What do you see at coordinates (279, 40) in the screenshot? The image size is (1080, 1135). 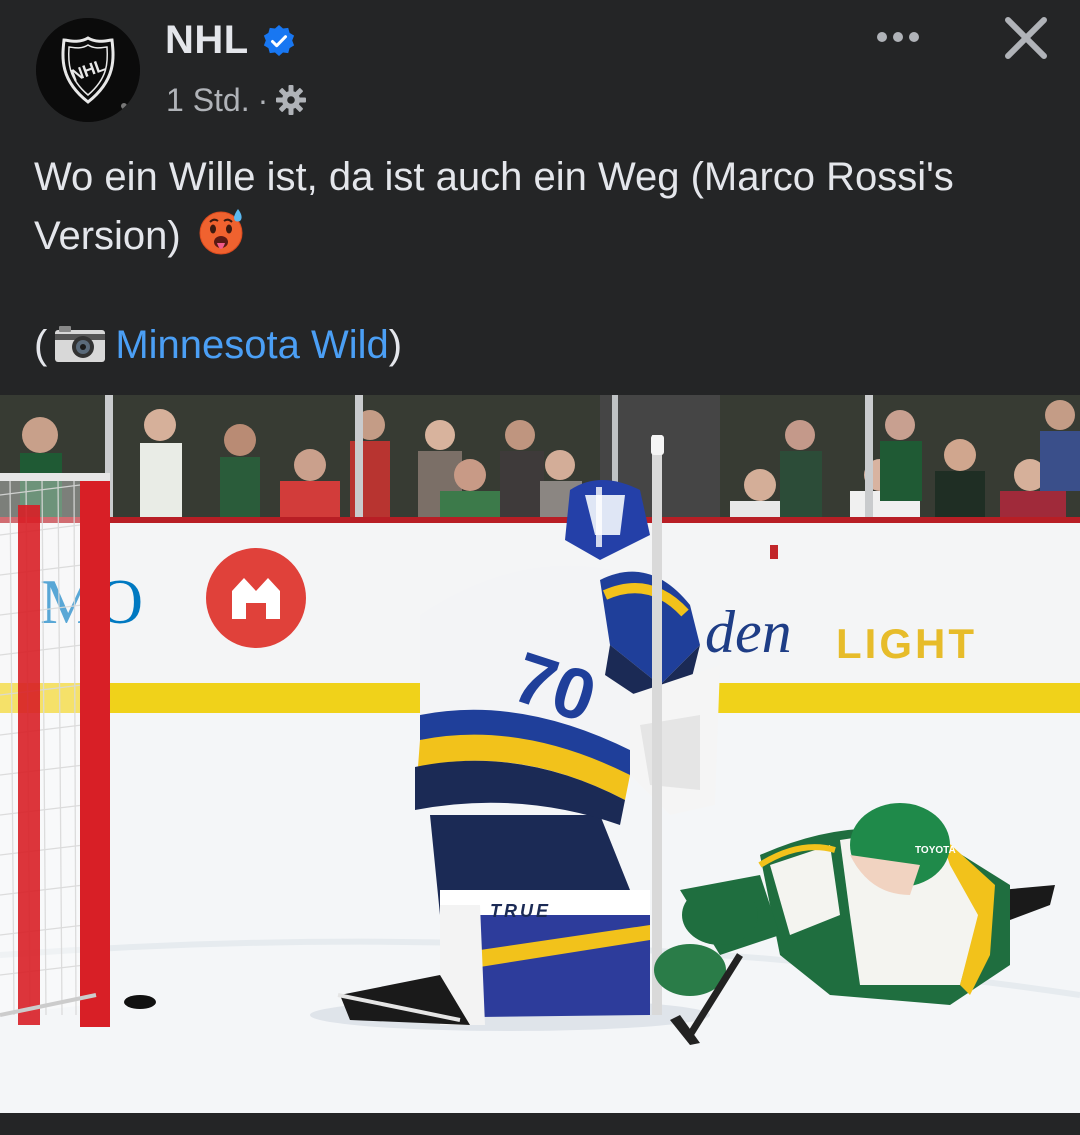 I see `verified-badge-icon` at bounding box center [279, 40].